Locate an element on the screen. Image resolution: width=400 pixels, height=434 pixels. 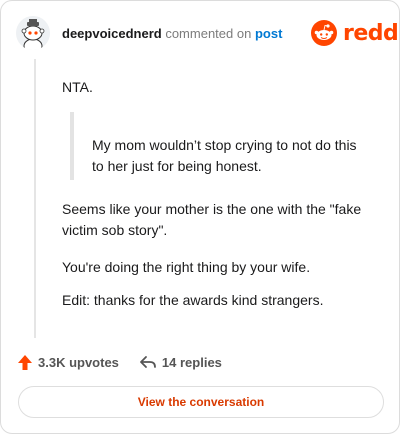
comment-header: deepvoicednerd commented on post is located at coordinates (172, 34).